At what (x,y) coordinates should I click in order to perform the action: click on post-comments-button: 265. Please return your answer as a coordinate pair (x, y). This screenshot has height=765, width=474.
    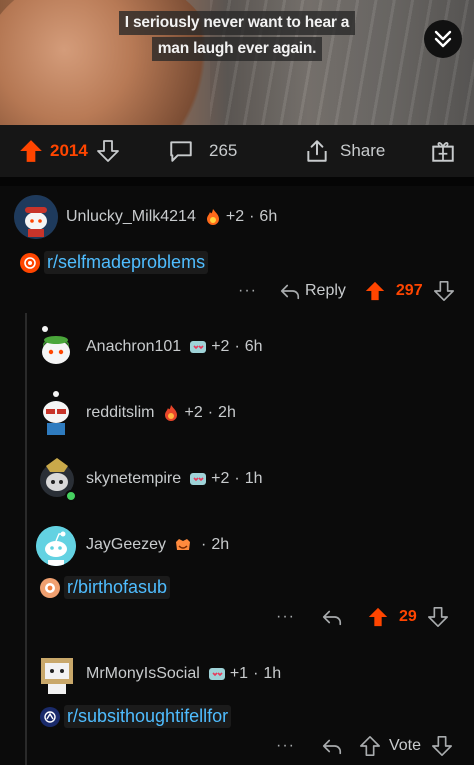
    Looking at the image, I should click on (202, 151).